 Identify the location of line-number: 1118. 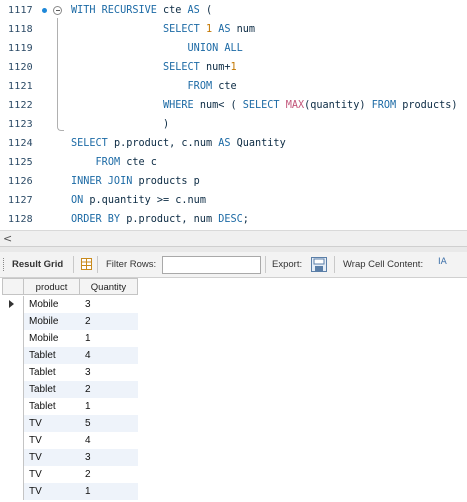
(20, 29).